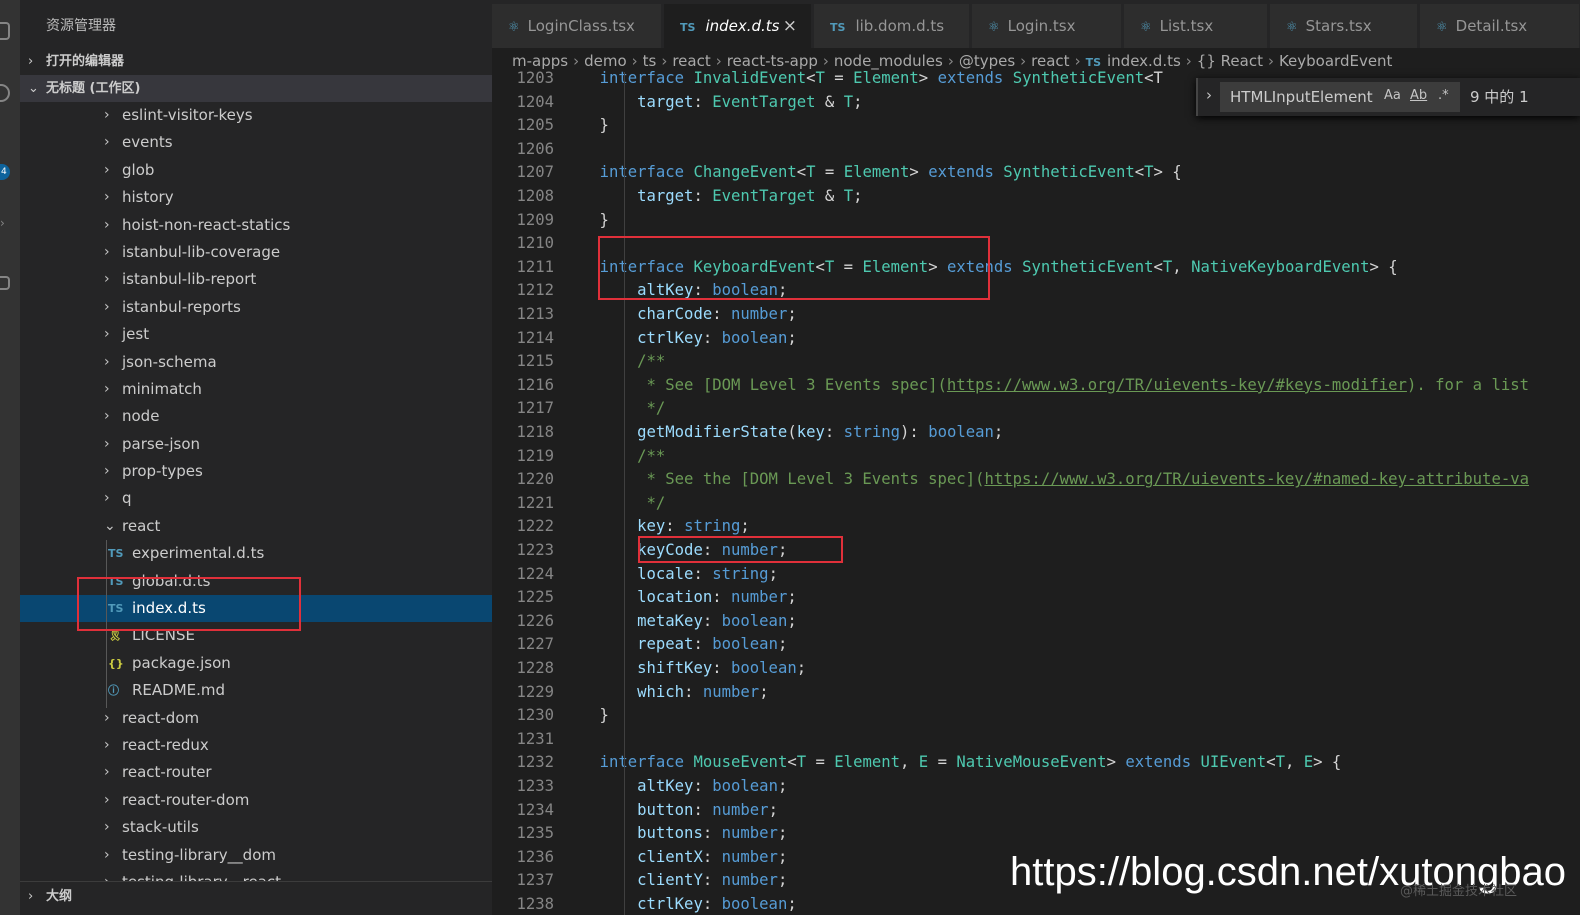 Image resolution: width=1580 pixels, height=915 pixels. I want to click on breadcrumb-item: KeyboardEvent, so click(1335, 61).